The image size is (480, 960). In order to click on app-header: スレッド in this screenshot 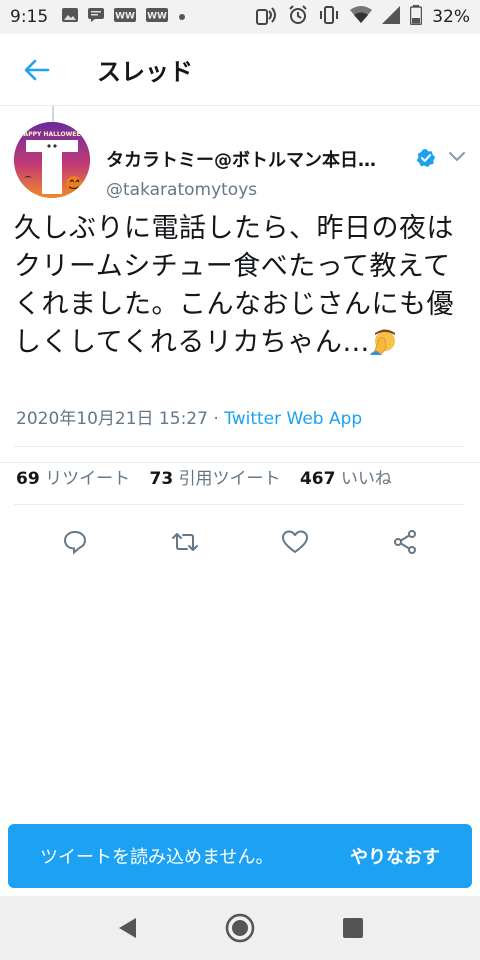, I will do `click(240, 70)`.